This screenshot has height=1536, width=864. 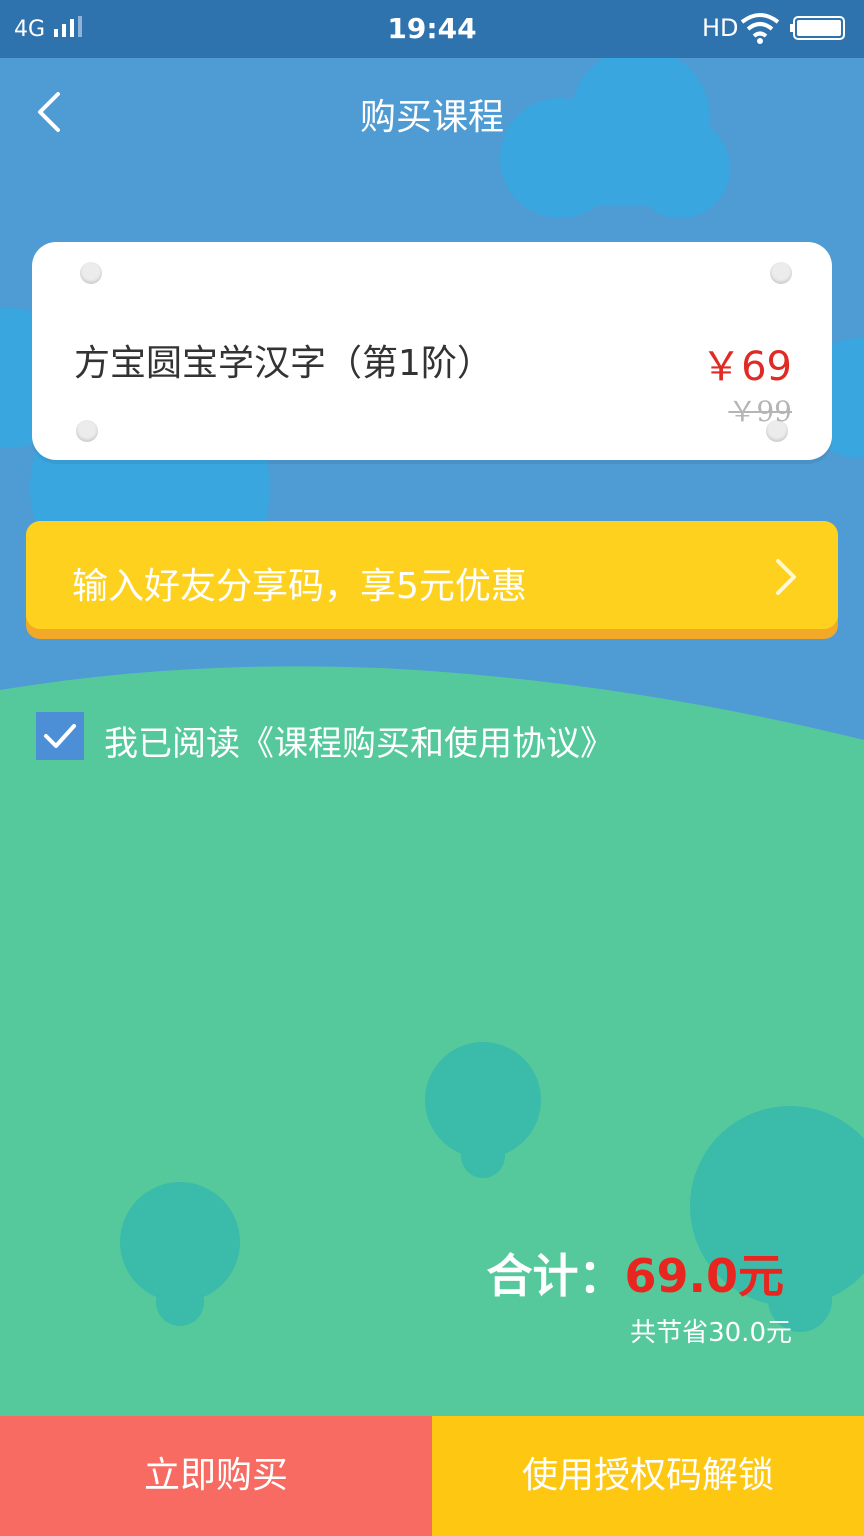 I want to click on page-title: 购买课程, so click(x=431, y=117).